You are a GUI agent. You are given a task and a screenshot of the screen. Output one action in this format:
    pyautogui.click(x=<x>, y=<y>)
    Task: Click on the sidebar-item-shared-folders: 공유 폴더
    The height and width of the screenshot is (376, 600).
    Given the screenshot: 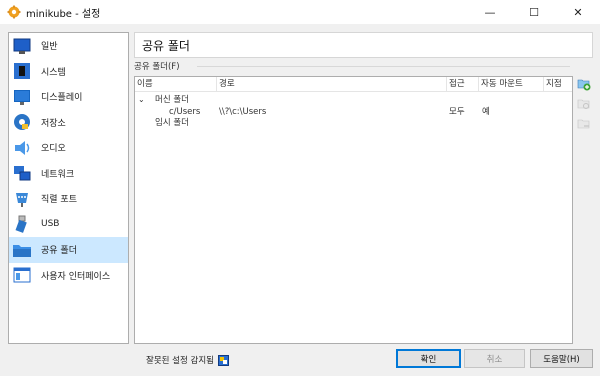 What is the action you would take?
    pyautogui.click(x=68, y=250)
    